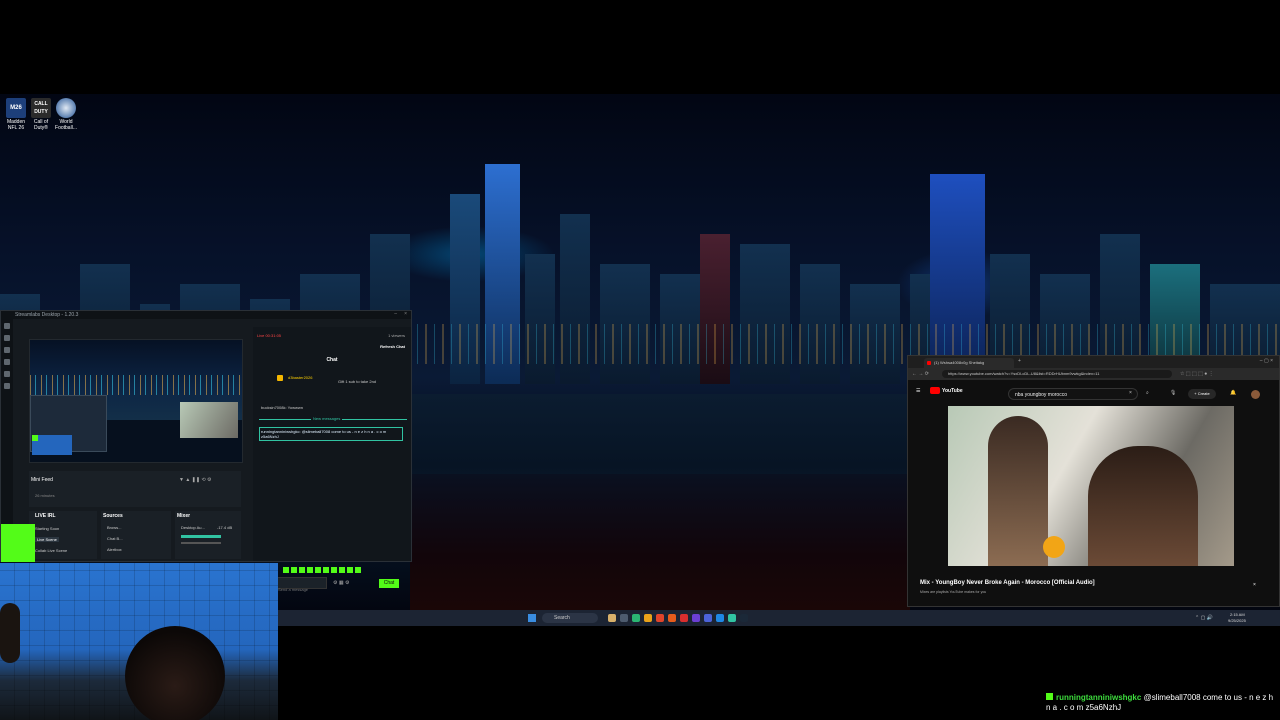 This screenshot has height=720, width=1280. Describe the element at coordinates (648, 618) in the screenshot. I see `file-explorer-icon` at that location.